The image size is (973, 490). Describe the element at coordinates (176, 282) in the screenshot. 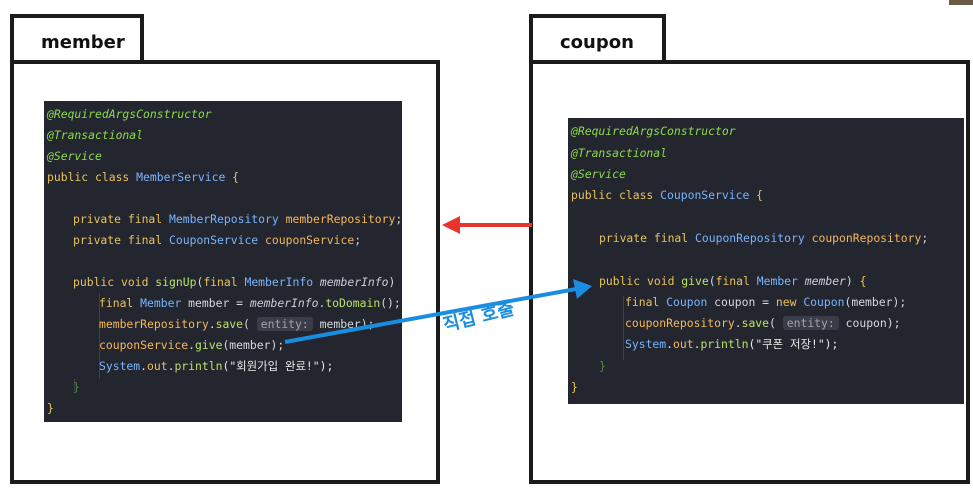

I see `method-name: signUp` at that location.